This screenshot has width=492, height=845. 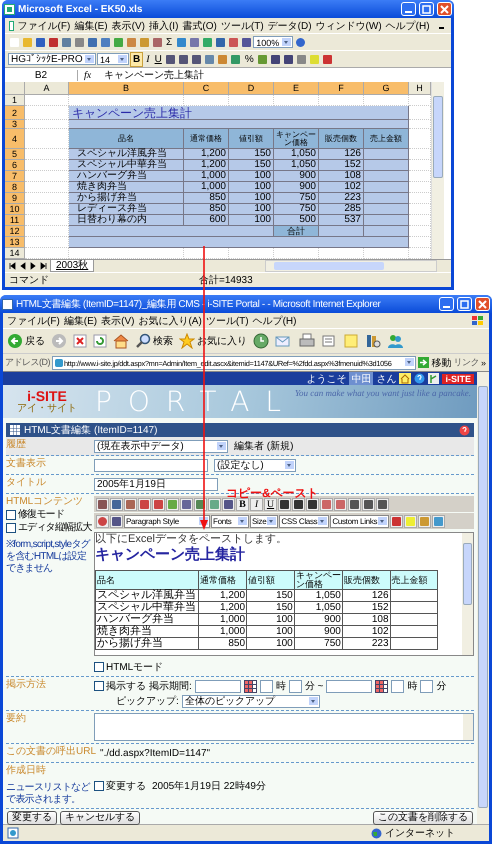 What do you see at coordinates (154, 341) in the screenshot?
I see `search-button: 検索` at bounding box center [154, 341].